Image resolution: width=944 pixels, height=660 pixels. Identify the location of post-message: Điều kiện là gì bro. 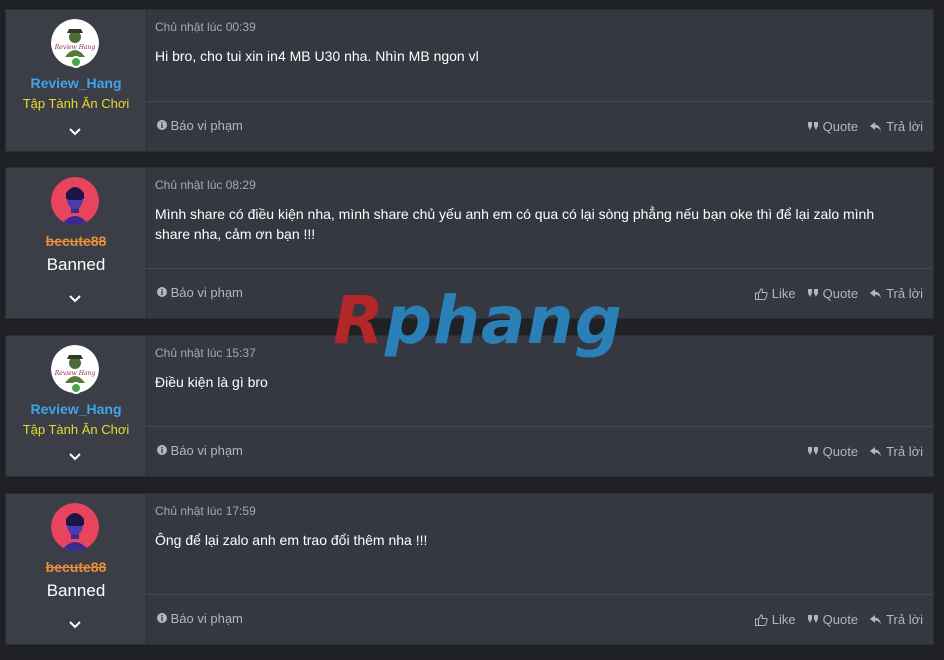
(211, 382).